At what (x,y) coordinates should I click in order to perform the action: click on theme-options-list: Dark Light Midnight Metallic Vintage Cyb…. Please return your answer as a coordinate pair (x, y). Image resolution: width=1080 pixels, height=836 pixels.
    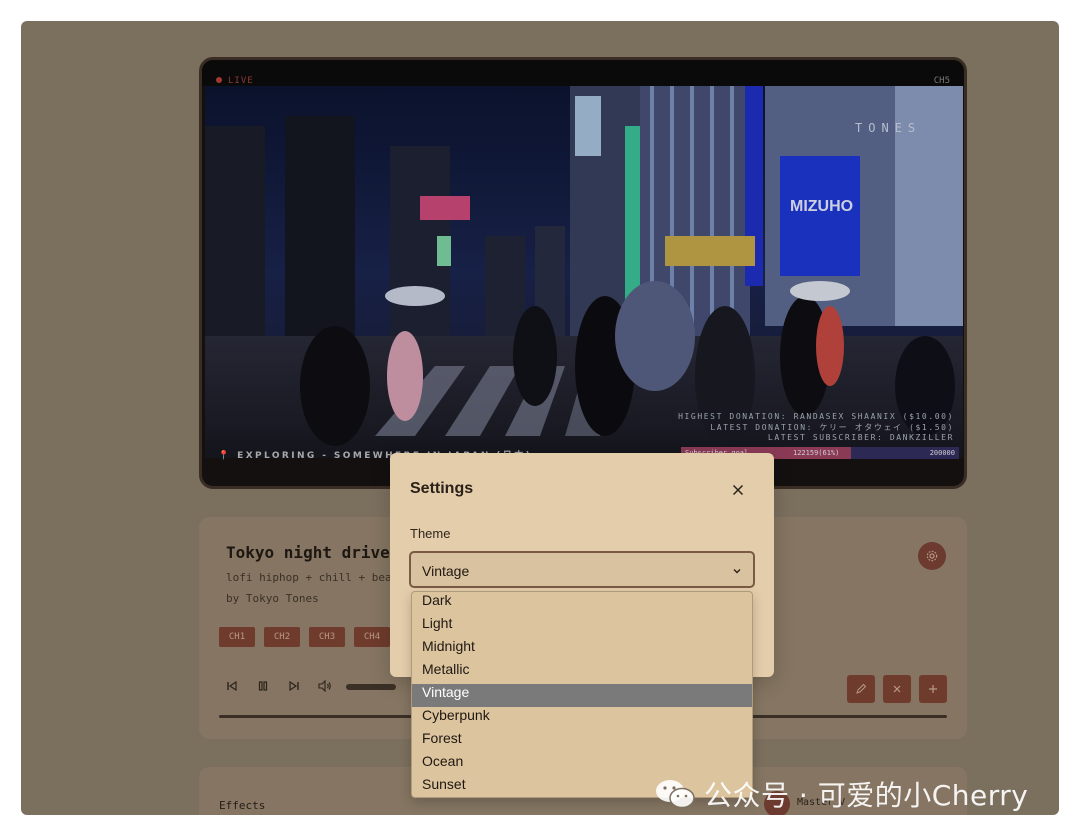
    Looking at the image, I should click on (582, 694).